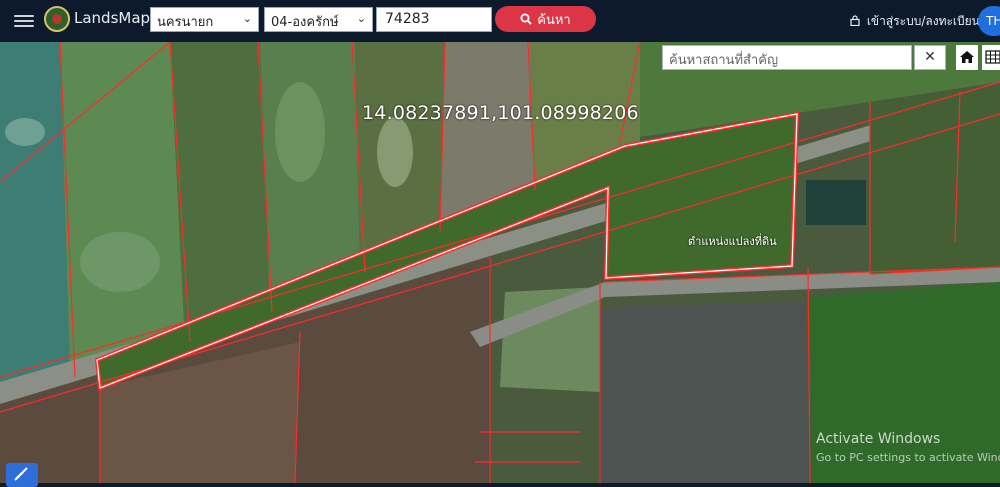 The image size is (1000, 487). I want to click on login-link: เข้าสู่ระบบ/ลงทะเบียน, so click(915, 21).